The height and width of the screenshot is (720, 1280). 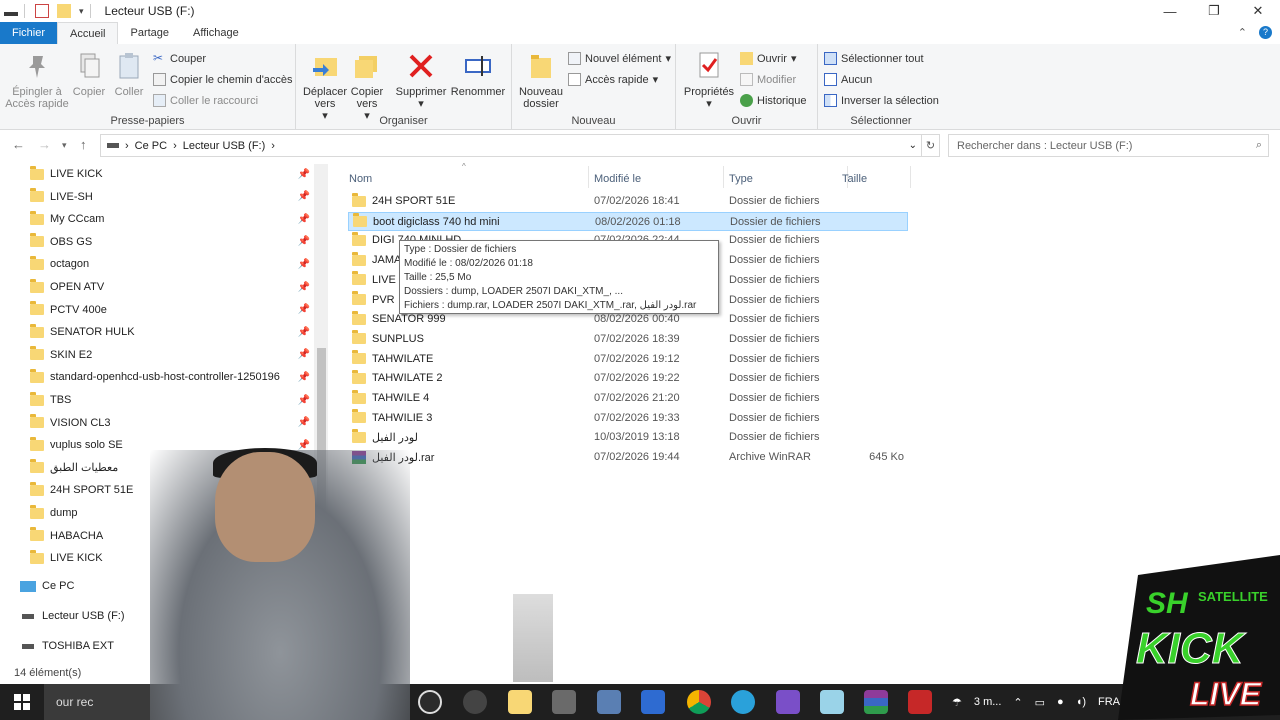 What do you see at coordinates (175, 423) in the screenshot?
I see `nav-item-quick-access: VISION CL3 📌` at bounding box center [175, 423].